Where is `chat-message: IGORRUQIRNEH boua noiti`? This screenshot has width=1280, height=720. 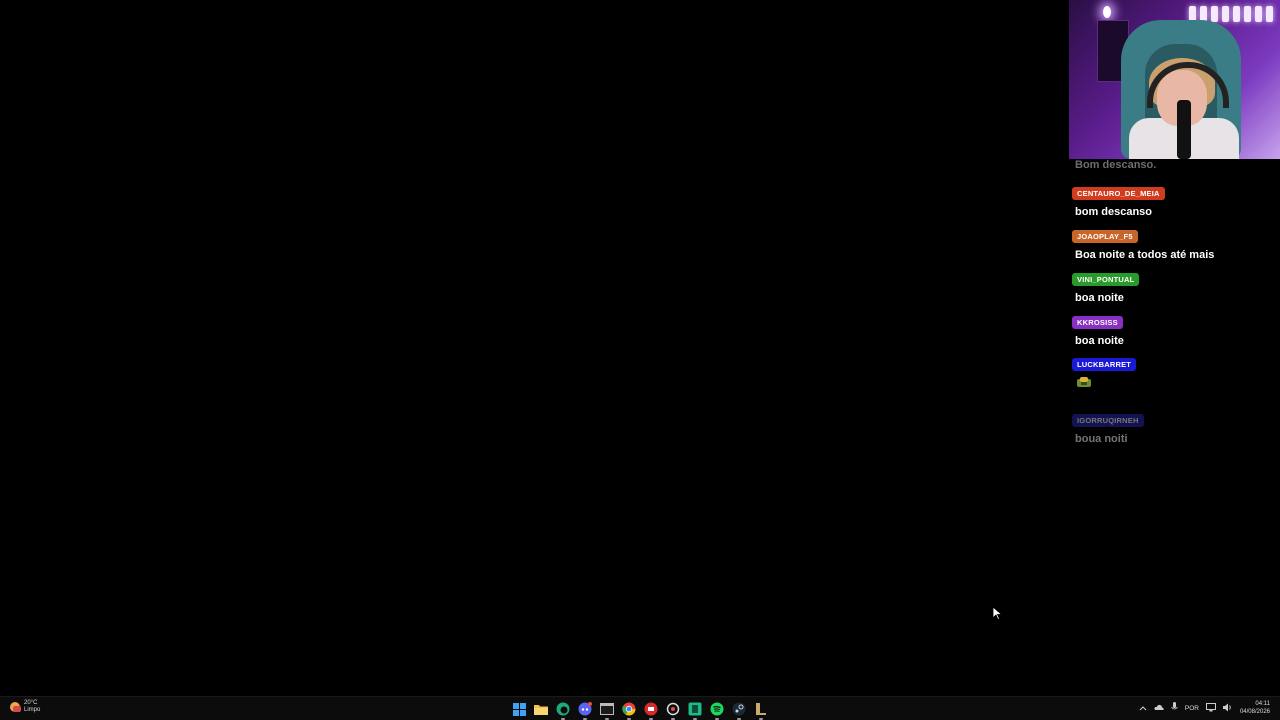
chat-message: IGORRUQIRNEH boua noiti is located at coordinates (1108, 427).